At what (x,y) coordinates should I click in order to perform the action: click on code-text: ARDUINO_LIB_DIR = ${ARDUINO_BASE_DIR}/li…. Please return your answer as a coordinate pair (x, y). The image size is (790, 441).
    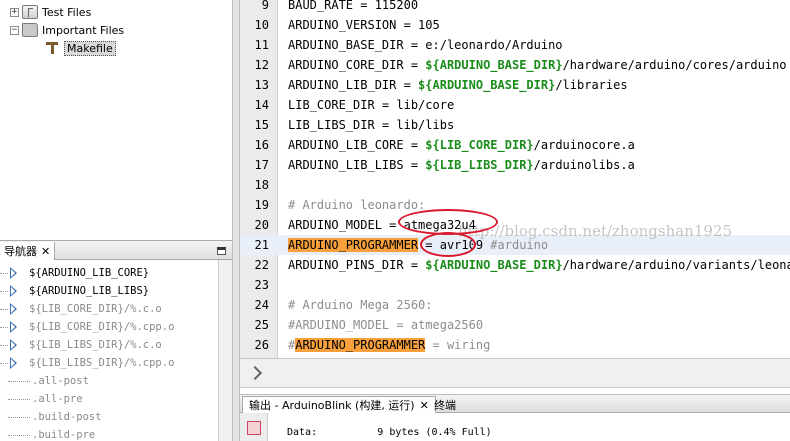
    Looking at the image, I should click on (458, 85).